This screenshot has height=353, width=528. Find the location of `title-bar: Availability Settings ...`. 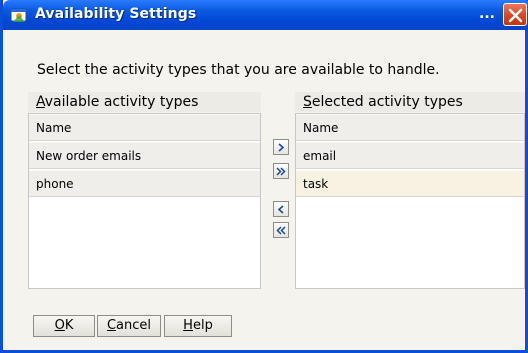

title-bar: Availability Settings ... is located at coordinates (265, 15).